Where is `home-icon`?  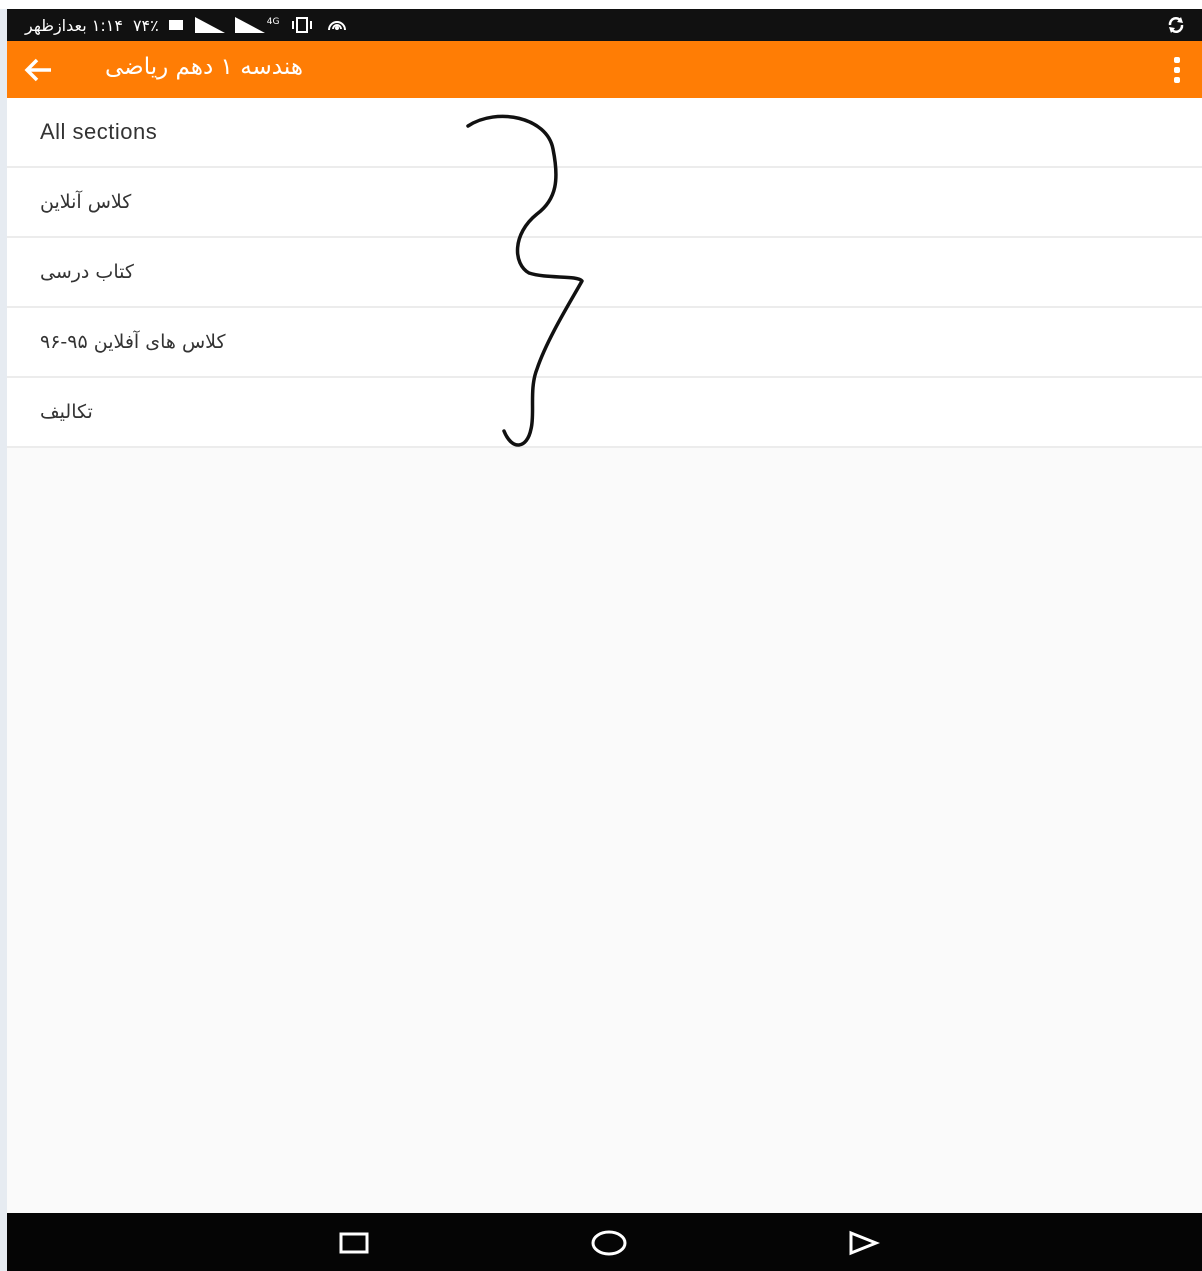 home-icon is located at coordinates (609, 1243).